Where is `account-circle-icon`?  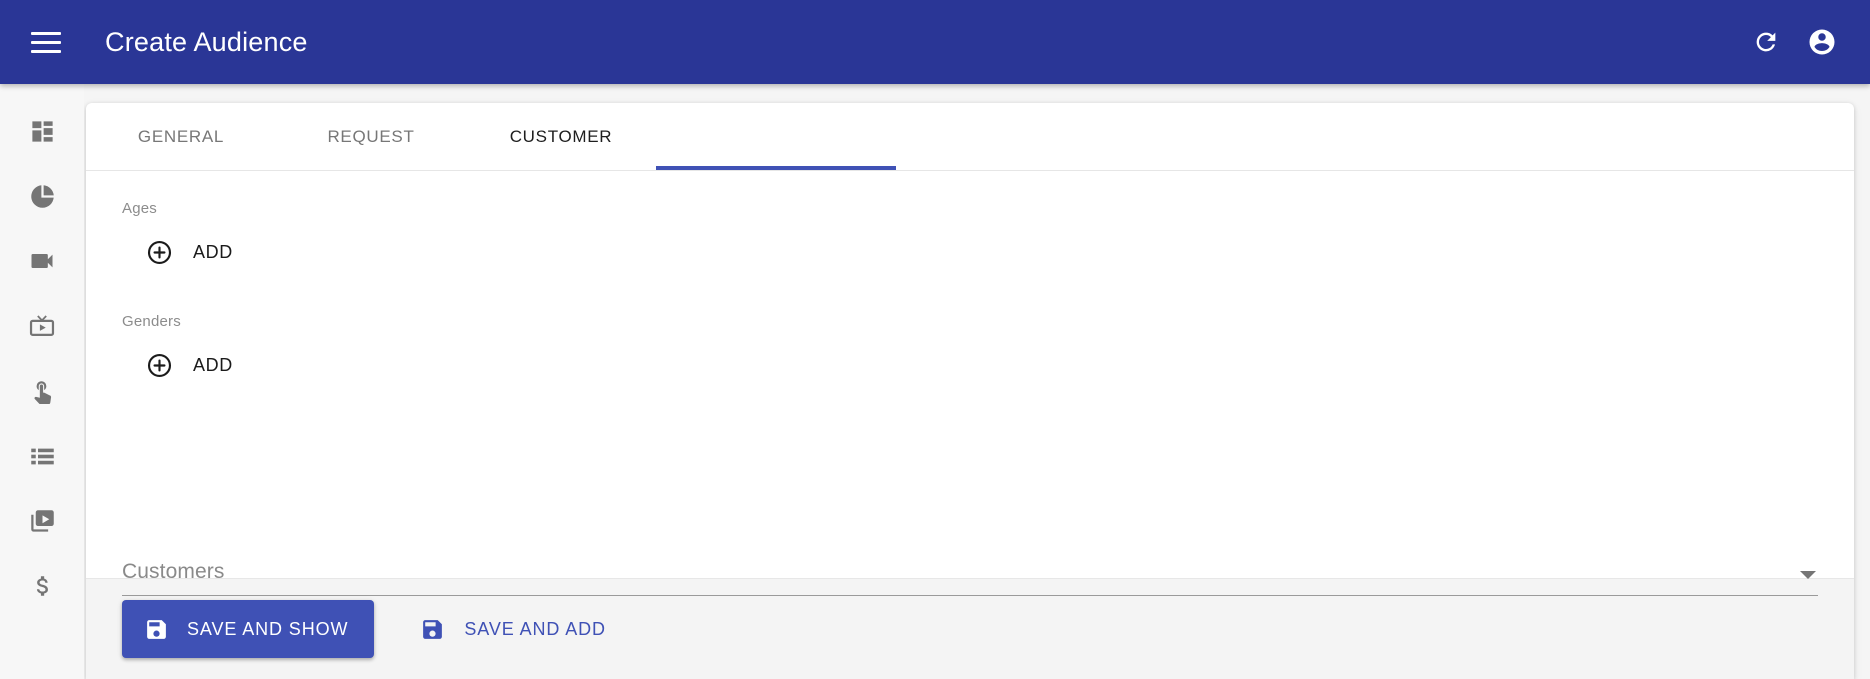 account-circle-icon is located at coordinates (1822, 42).